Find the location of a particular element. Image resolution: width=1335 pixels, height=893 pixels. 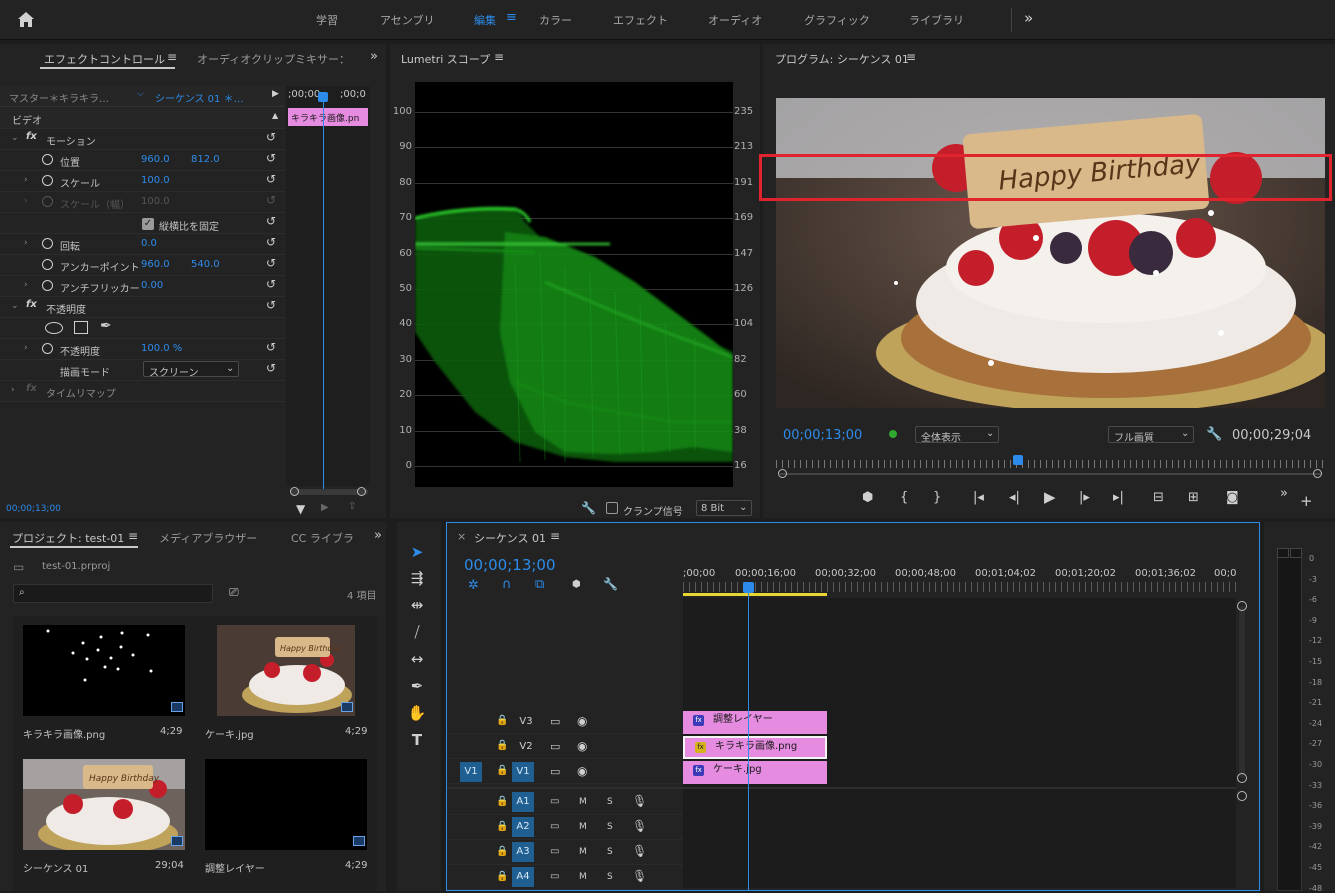

blend-mode-dropdown: スクリーン ⌄ is located at coordinates (191, 370).